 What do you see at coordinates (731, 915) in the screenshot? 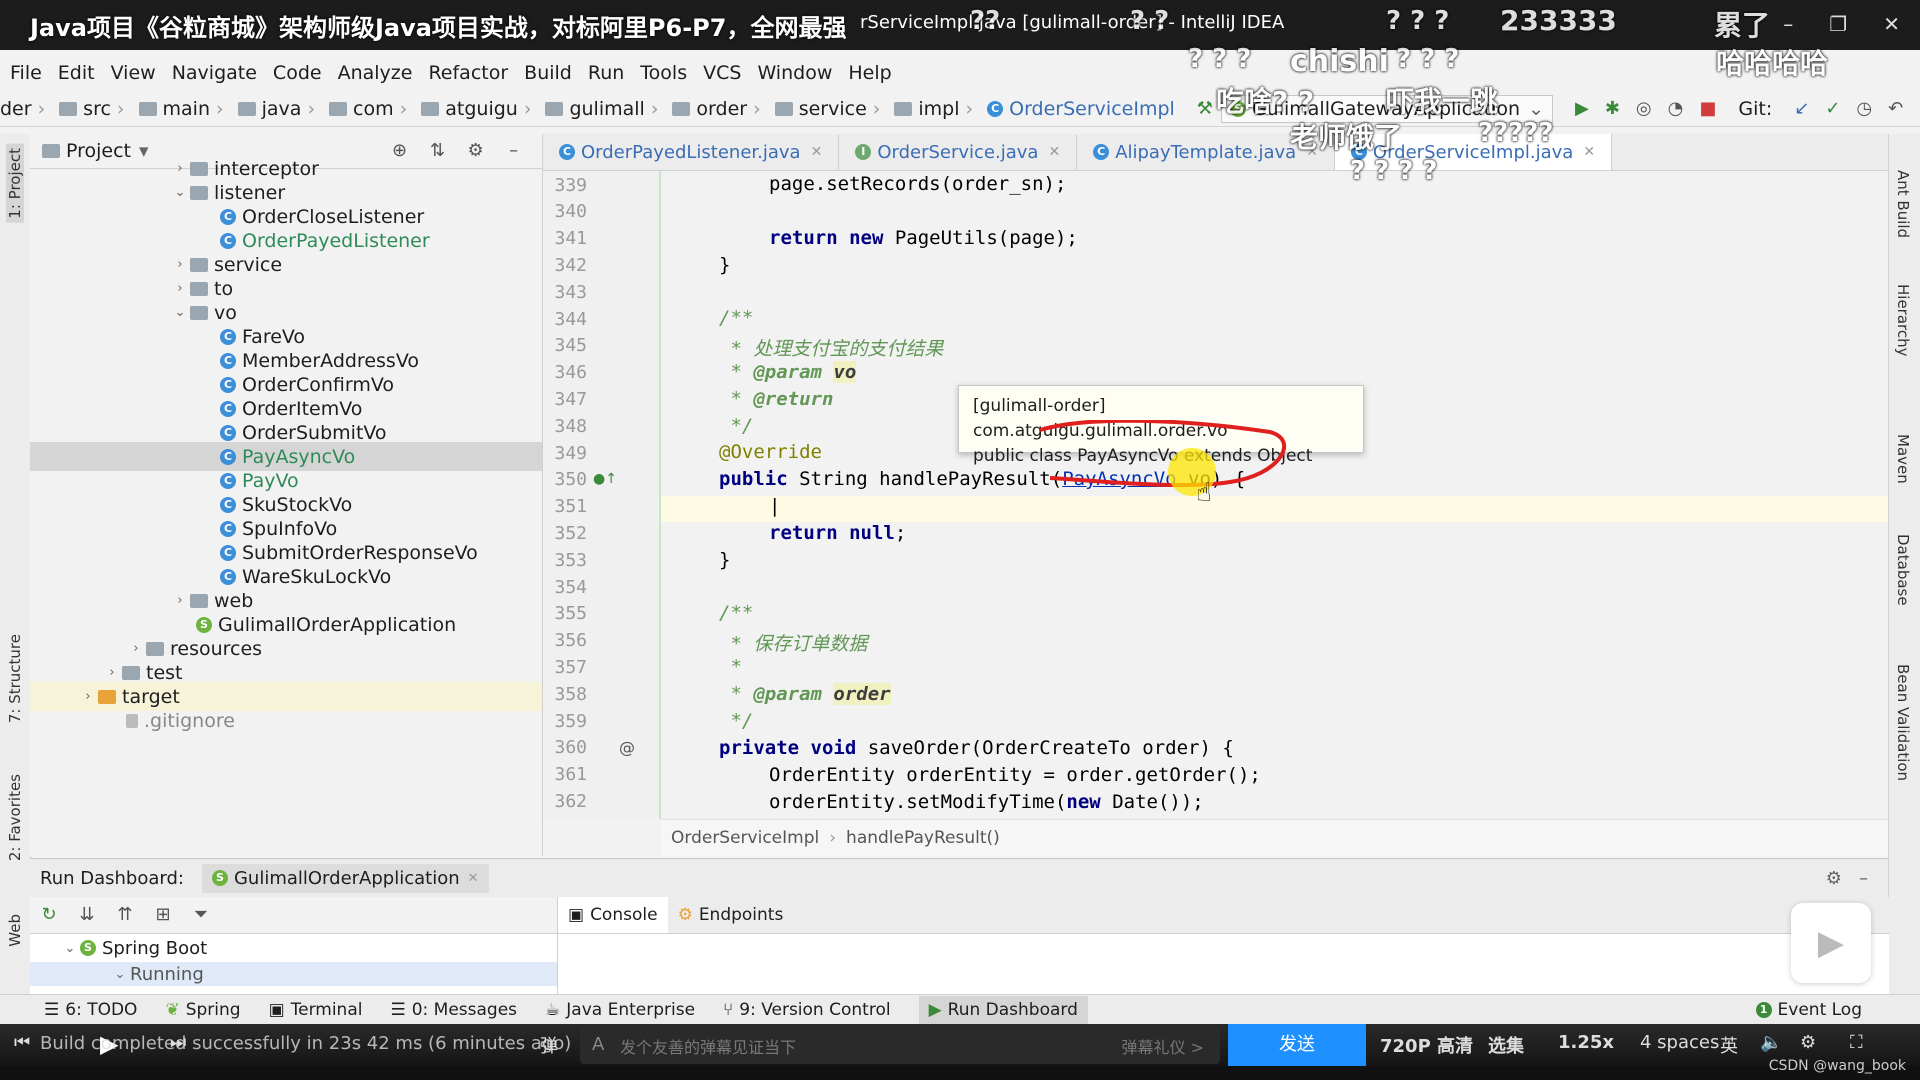
I see `tab-endpoints: ⚙ Endpoints` at bounding box center [731, 915].